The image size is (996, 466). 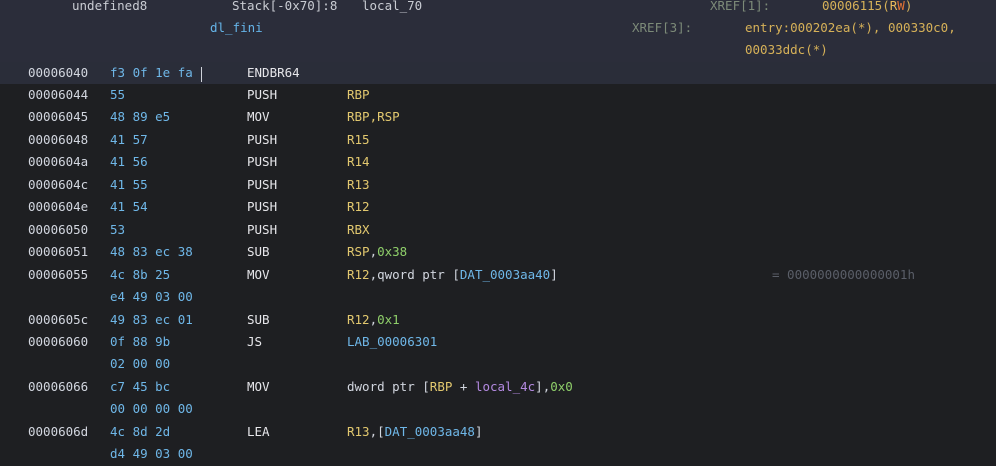 I want to click on address: 00006060, so click(x=58, y=342).